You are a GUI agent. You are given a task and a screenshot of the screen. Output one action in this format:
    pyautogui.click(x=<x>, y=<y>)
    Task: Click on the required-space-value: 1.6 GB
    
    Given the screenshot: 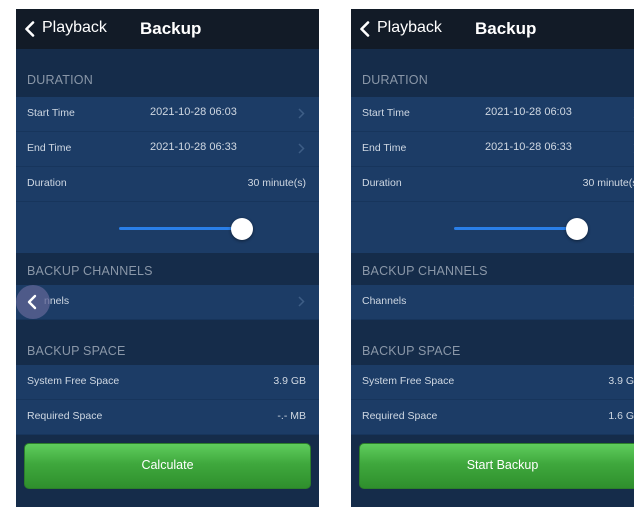 What is the action you would take?
    pyautogui.click(x=621, y=416)
    